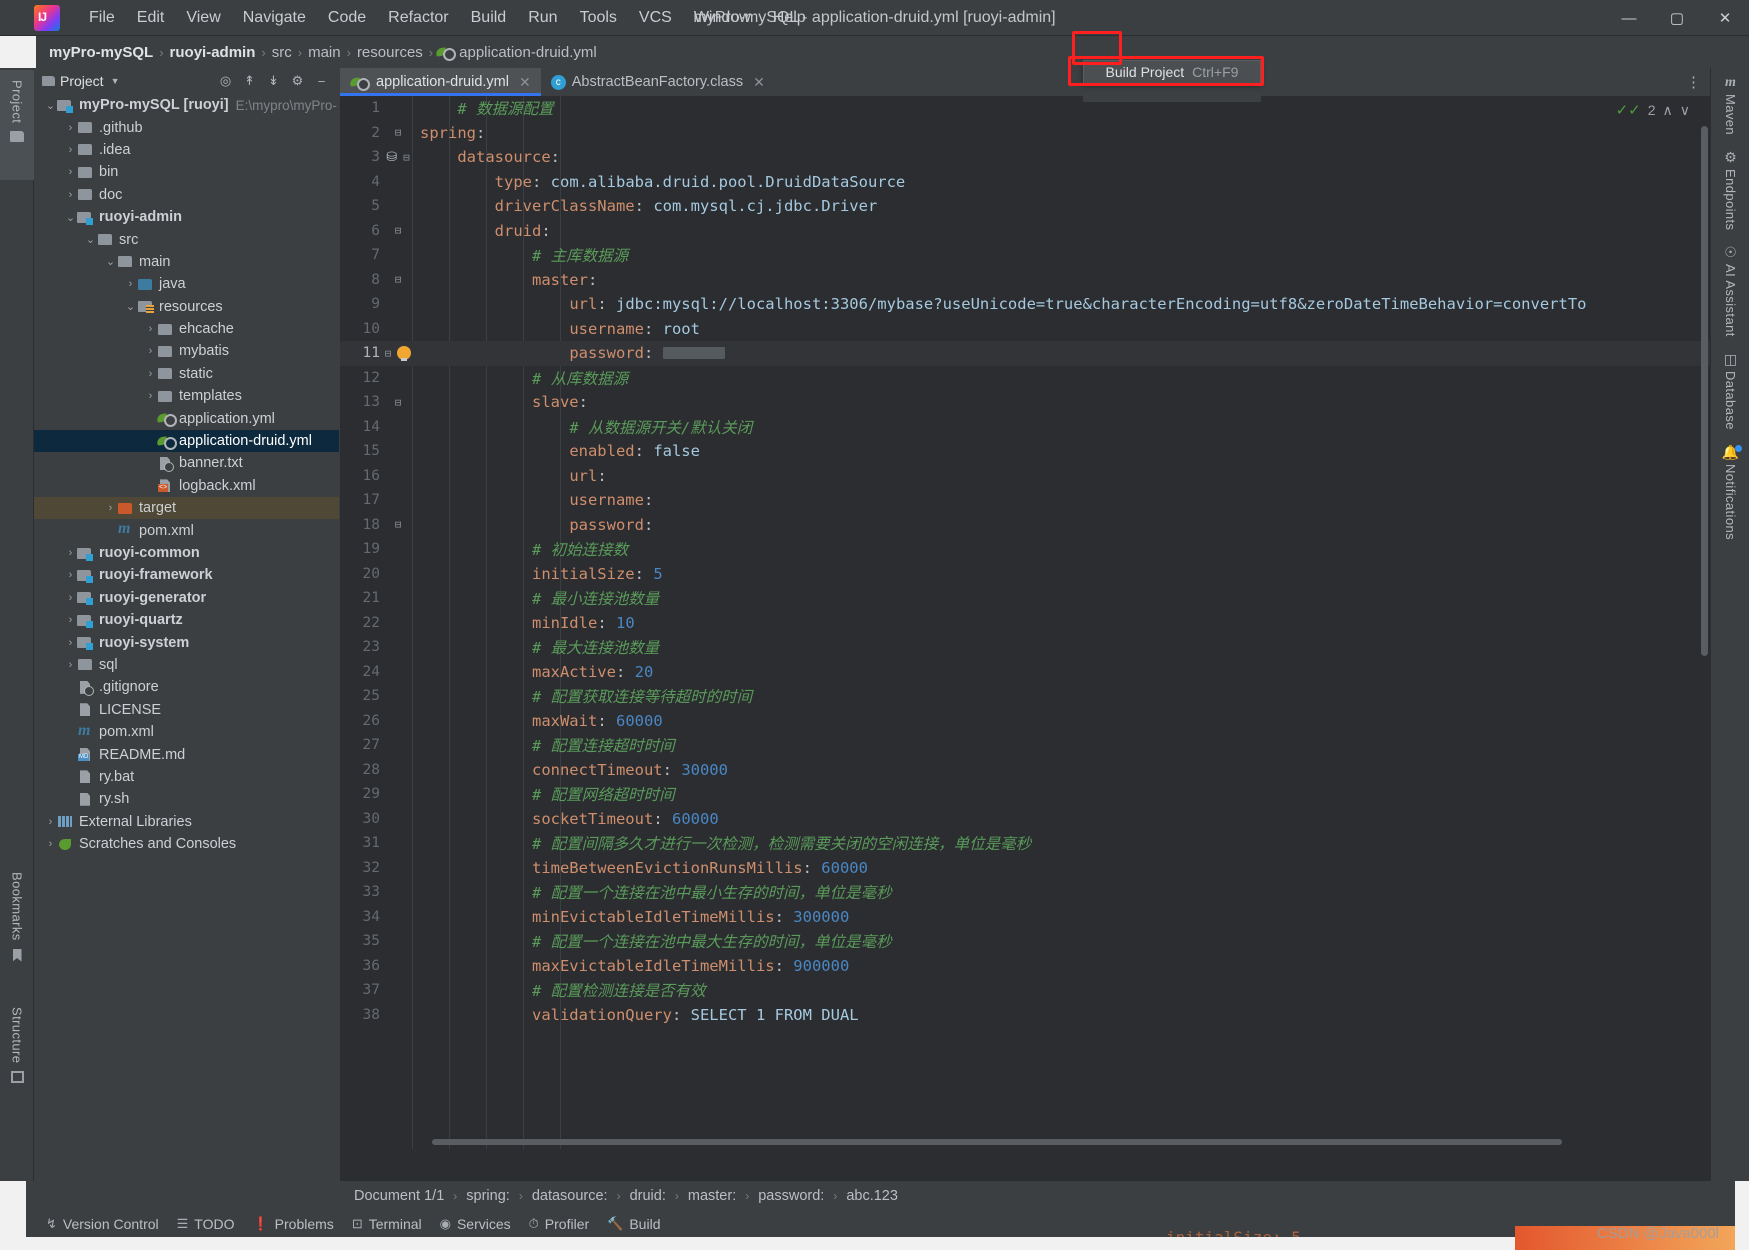 This screenshot has width=1749, height=1250. Describe the element at coordinates (483, 231) in the screenshot. I see `code-text: druid:` at that location.